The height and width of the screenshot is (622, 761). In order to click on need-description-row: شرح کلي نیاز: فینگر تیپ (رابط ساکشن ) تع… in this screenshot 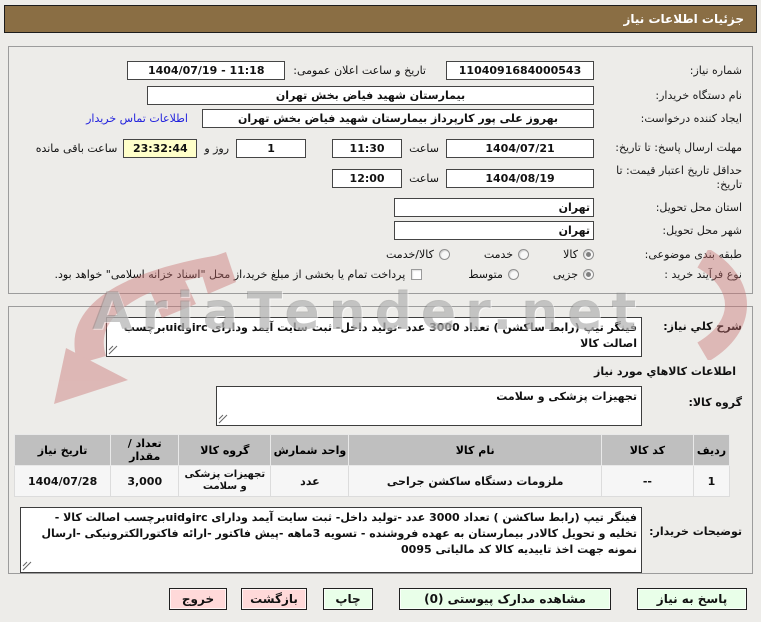, I will do `click(380, 337)`.